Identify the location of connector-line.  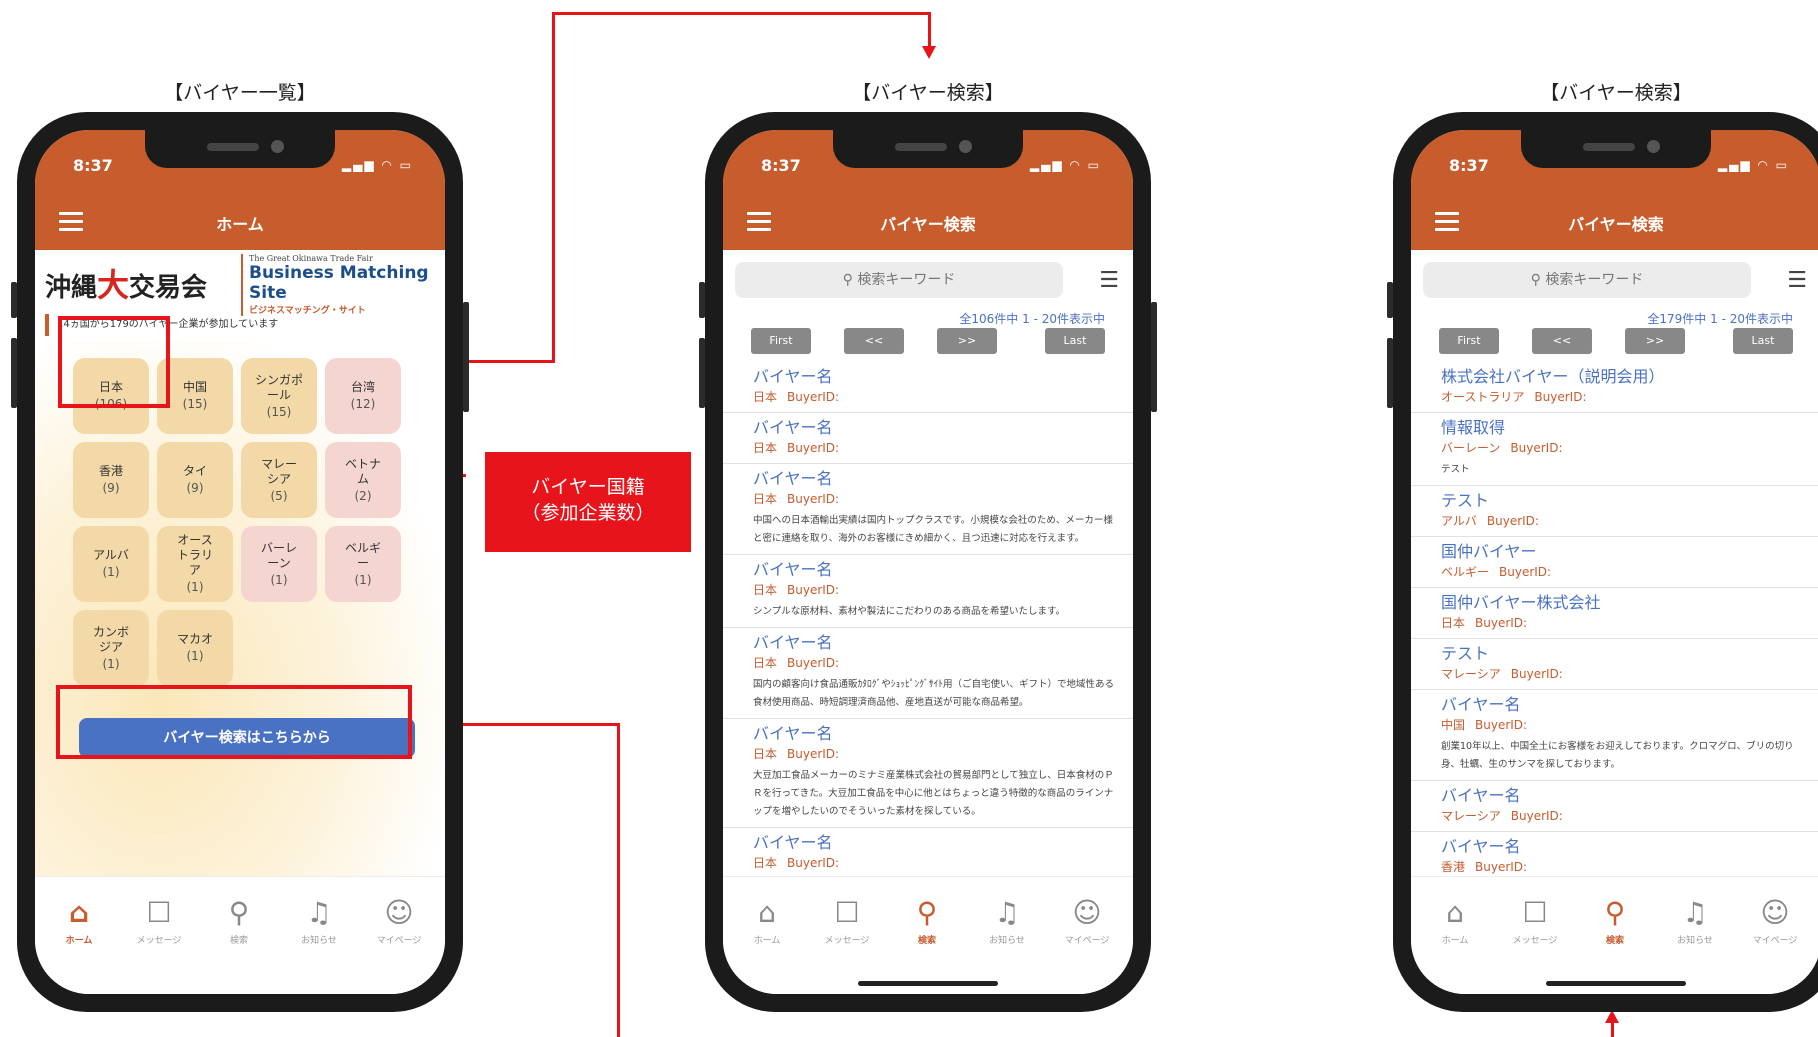
(618, 880).